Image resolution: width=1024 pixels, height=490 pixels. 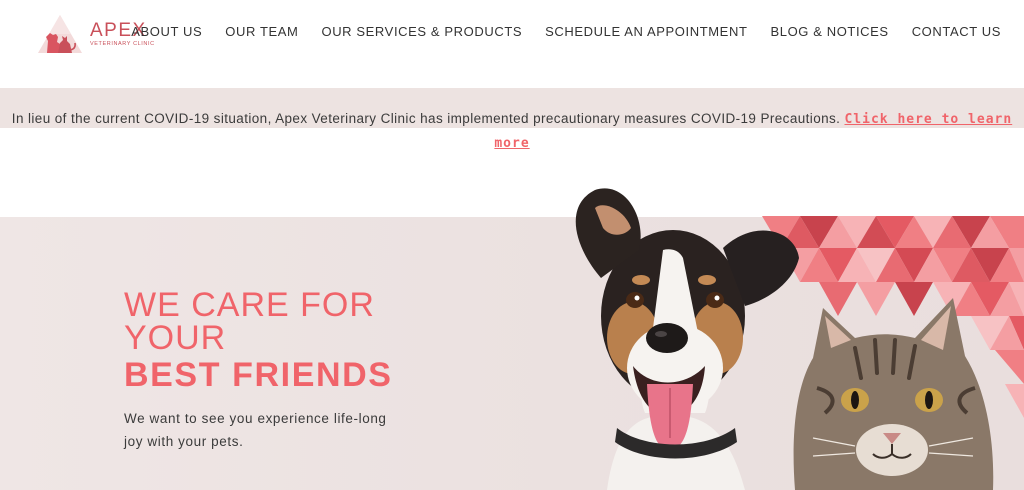 What do you see at coordinates (175, 338) in the screenshot?
I see `hero-headline-line2: YOUR` at bounding box center [175, 338].